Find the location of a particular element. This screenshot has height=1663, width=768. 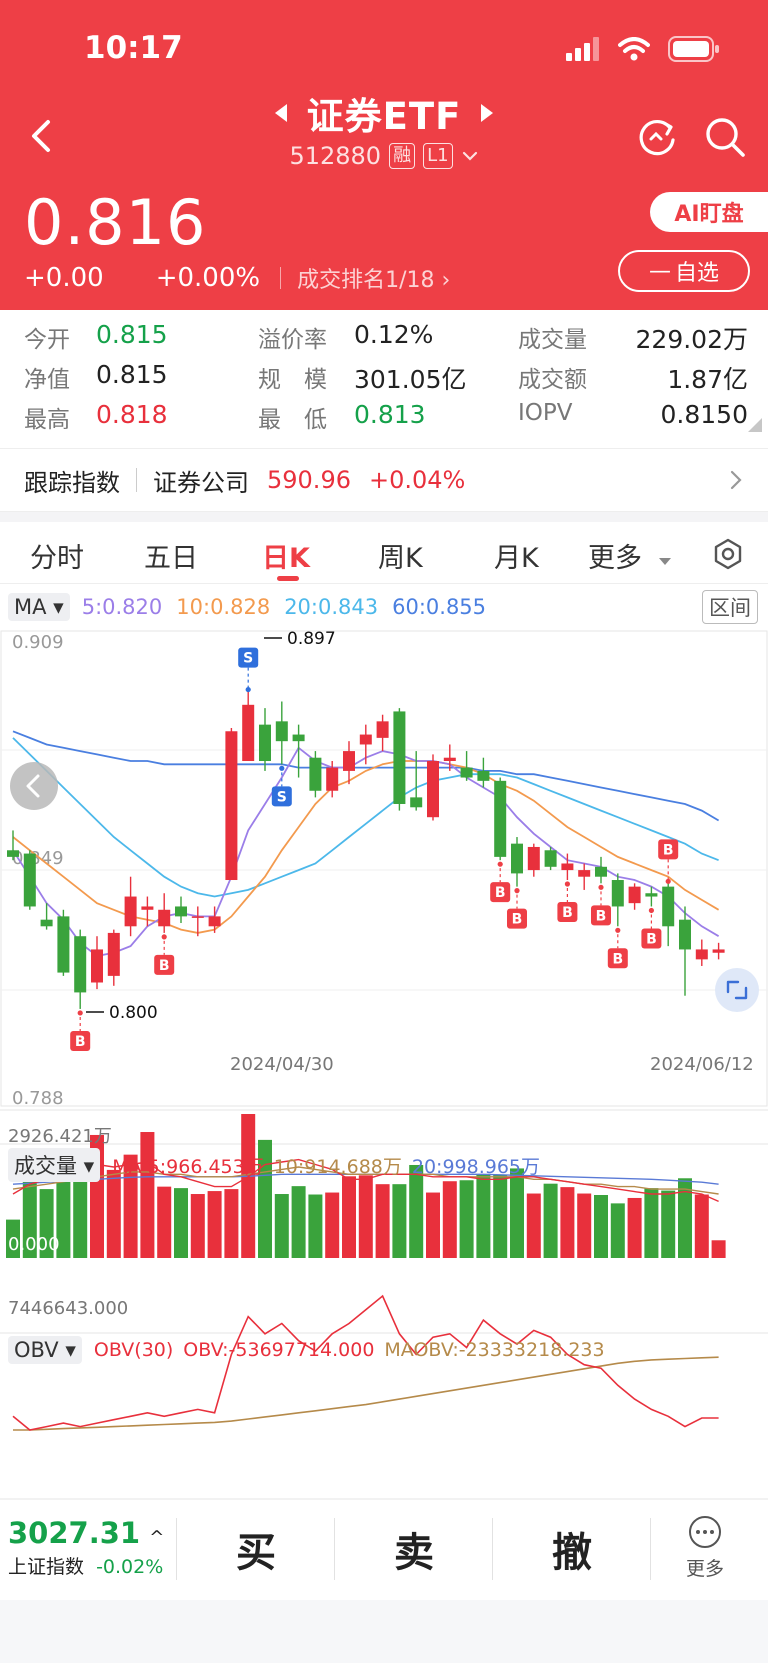

y-axis-top-label: 0.909 is located at coordinates (38, 642).